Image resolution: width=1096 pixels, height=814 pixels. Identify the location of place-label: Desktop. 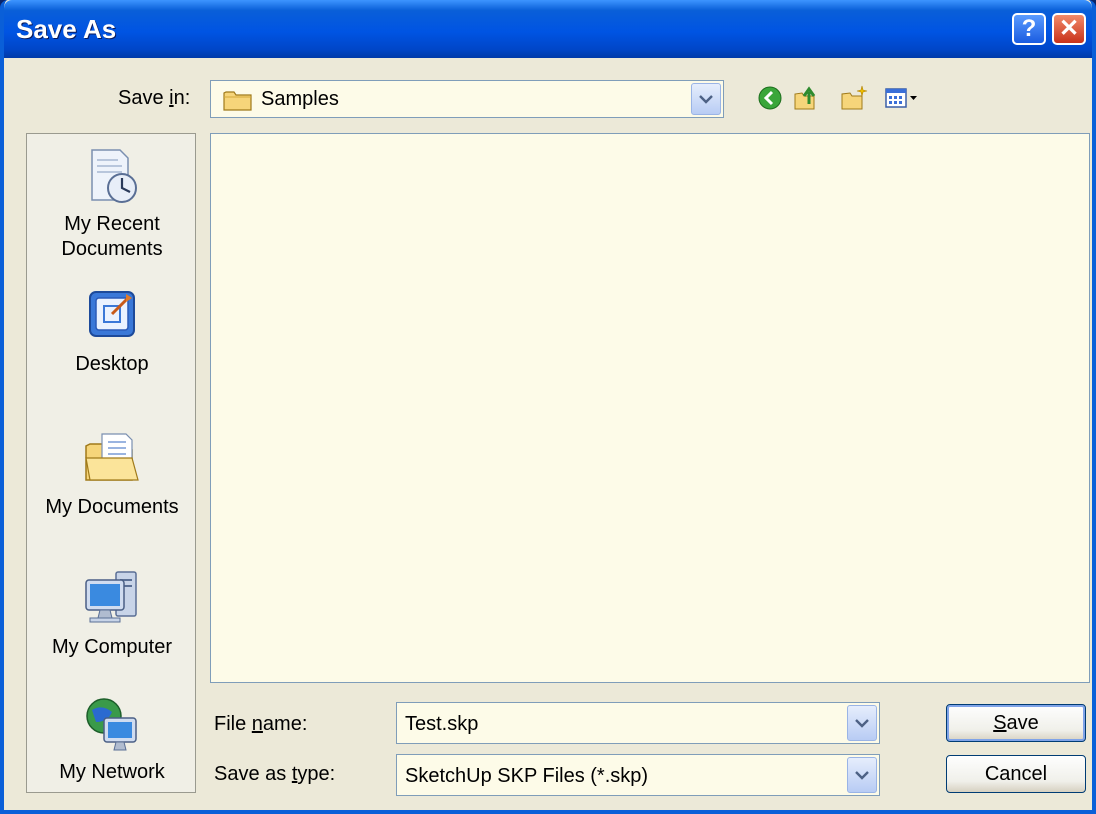
(112, 364).